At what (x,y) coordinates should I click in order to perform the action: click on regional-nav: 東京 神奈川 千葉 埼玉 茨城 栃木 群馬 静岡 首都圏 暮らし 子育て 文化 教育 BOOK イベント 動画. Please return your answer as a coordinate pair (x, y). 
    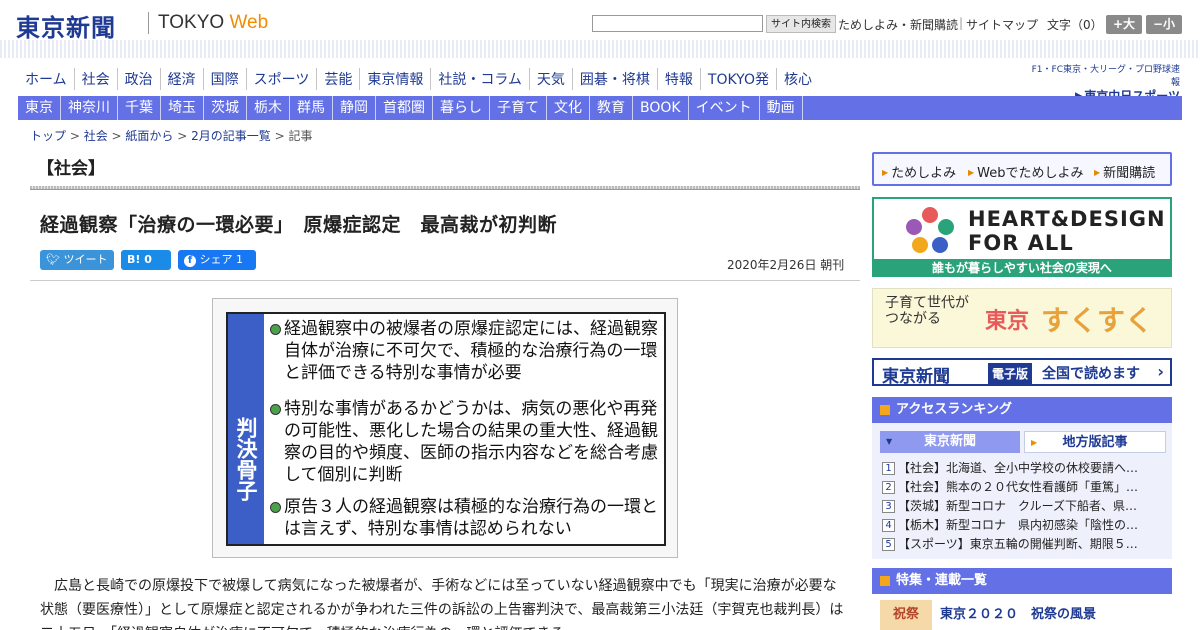
    Looking at the image, I should click on (600, 108).